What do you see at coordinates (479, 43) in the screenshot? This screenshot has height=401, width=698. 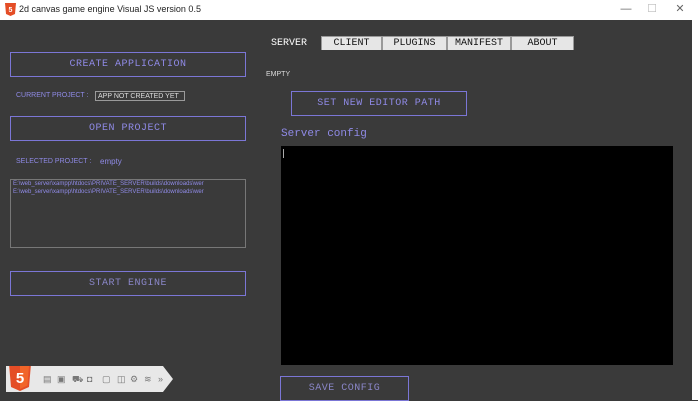 I see `tab-manifest: MANIFEST` at bounding box center [479, 43].